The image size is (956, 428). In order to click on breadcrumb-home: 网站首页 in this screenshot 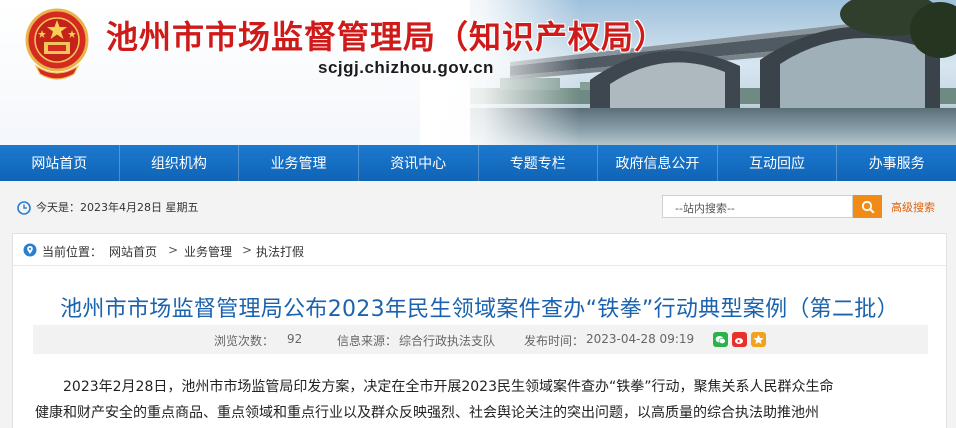, I will do `click(133, 251)`.